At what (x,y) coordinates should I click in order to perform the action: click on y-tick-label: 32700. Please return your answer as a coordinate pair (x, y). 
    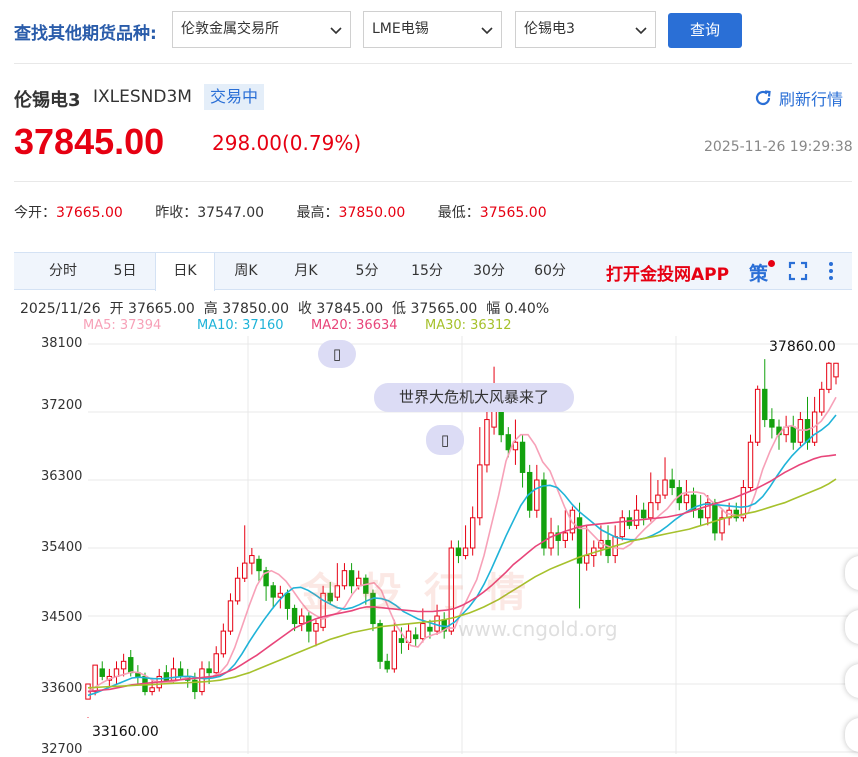
    Looking at the image, I should click on (62, 749).